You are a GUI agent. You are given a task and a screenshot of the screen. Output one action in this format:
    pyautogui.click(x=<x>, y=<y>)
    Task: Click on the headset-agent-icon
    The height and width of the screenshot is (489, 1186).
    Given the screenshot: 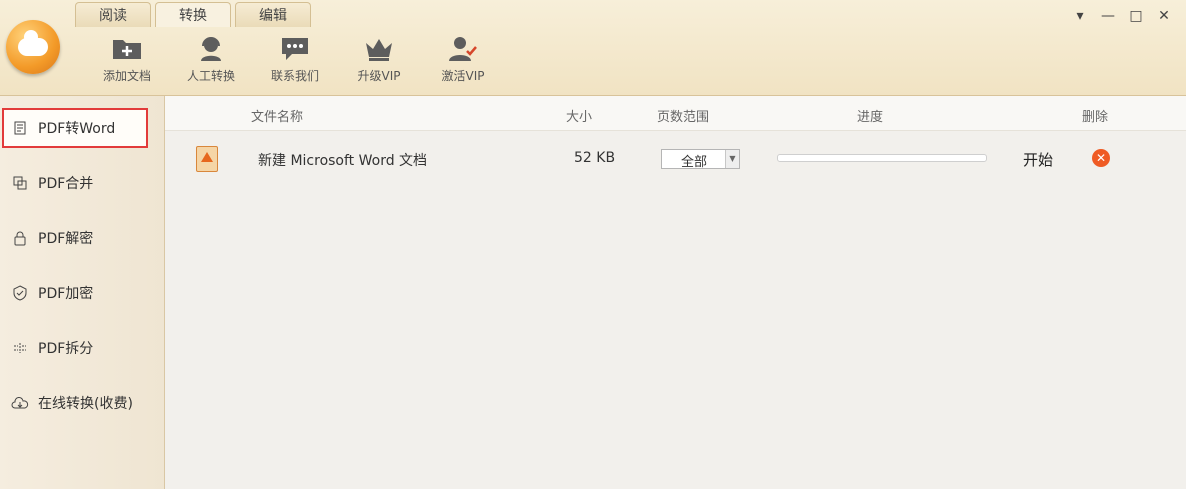 What is the action you would take?
    pyautogui.click(x=211, y=49)
    